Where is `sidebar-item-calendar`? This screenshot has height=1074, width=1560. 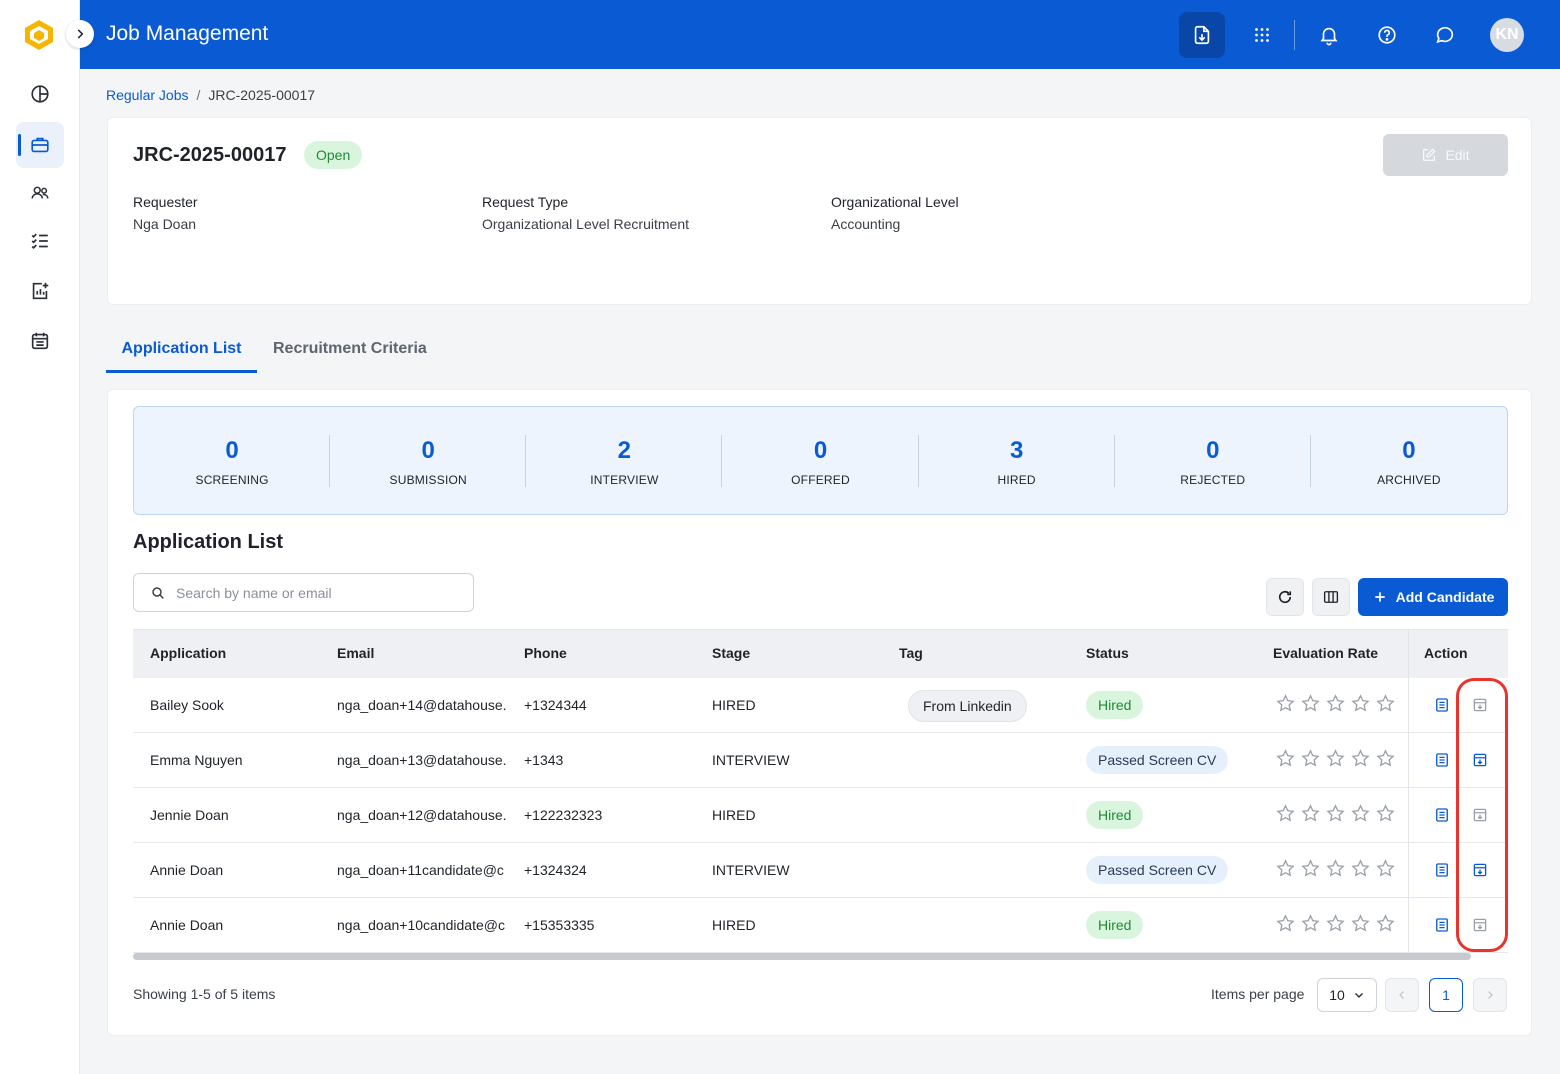 sidebar-item-calendar is located at coordinates (40, 341).